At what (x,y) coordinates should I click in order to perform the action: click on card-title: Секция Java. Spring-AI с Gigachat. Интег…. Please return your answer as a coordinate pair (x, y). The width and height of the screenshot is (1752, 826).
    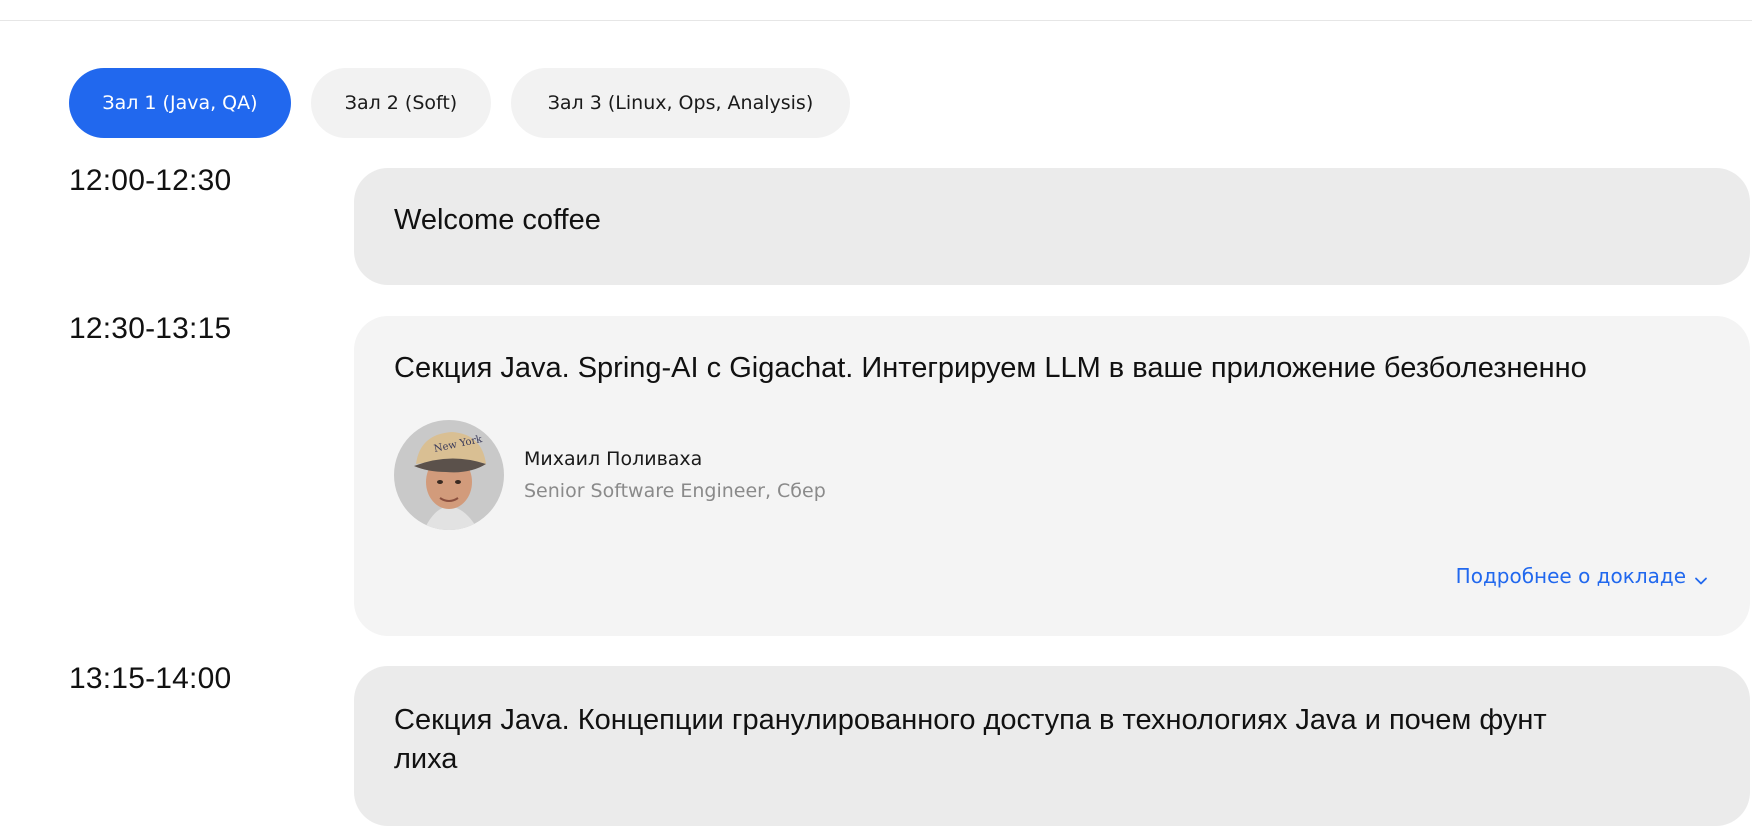
    Looking at the image, I should click on (990, 368).